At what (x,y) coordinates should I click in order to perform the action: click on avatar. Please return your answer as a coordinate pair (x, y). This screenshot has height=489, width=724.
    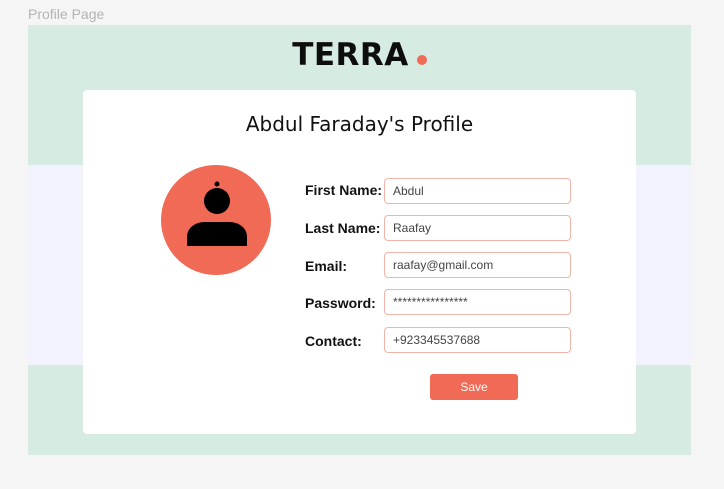
    Looking at the image, I should click on (216, 220).